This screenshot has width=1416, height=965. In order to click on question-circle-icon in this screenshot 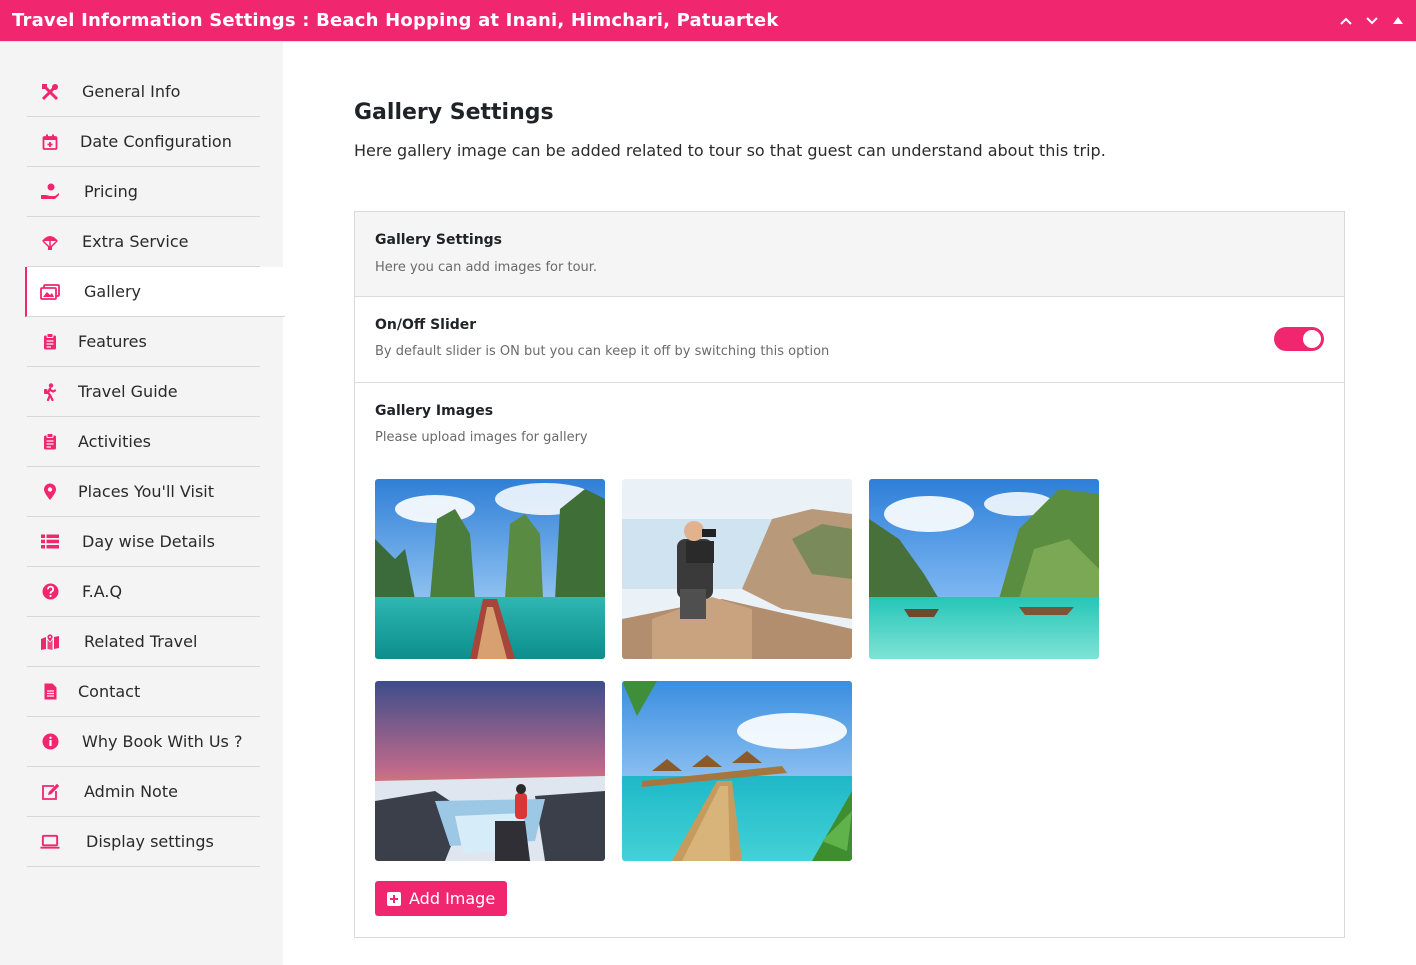, I will do `click(50, 592)`.